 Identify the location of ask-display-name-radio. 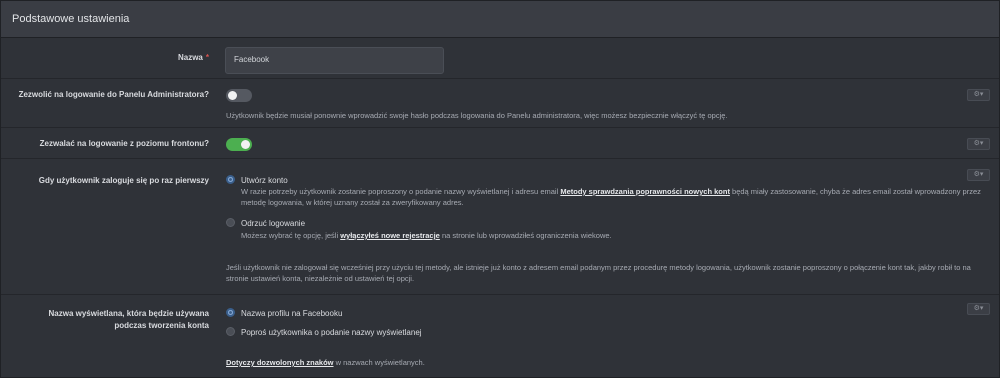
(230, 331).